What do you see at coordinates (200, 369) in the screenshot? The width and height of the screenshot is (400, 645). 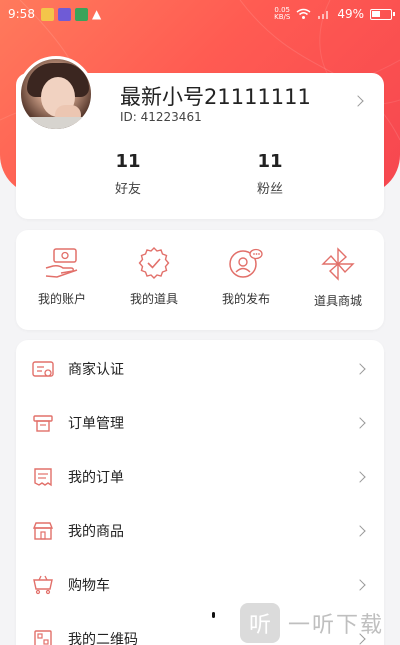 I see `menu-item-merchant-verify: 商家认证` at bounding box center [200, 369].